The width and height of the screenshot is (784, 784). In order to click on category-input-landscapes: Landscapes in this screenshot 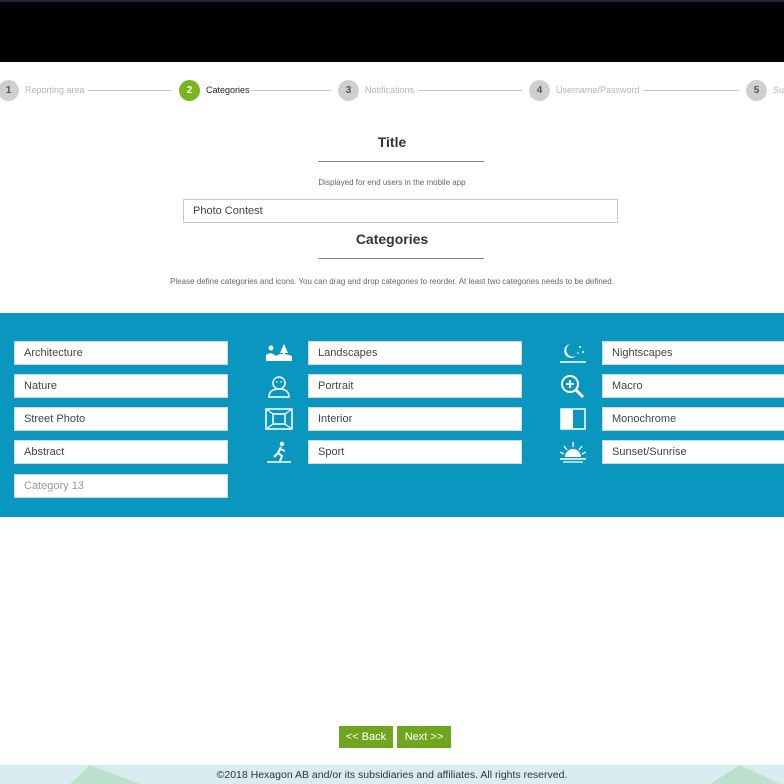, I will do `click(415, 353)`.